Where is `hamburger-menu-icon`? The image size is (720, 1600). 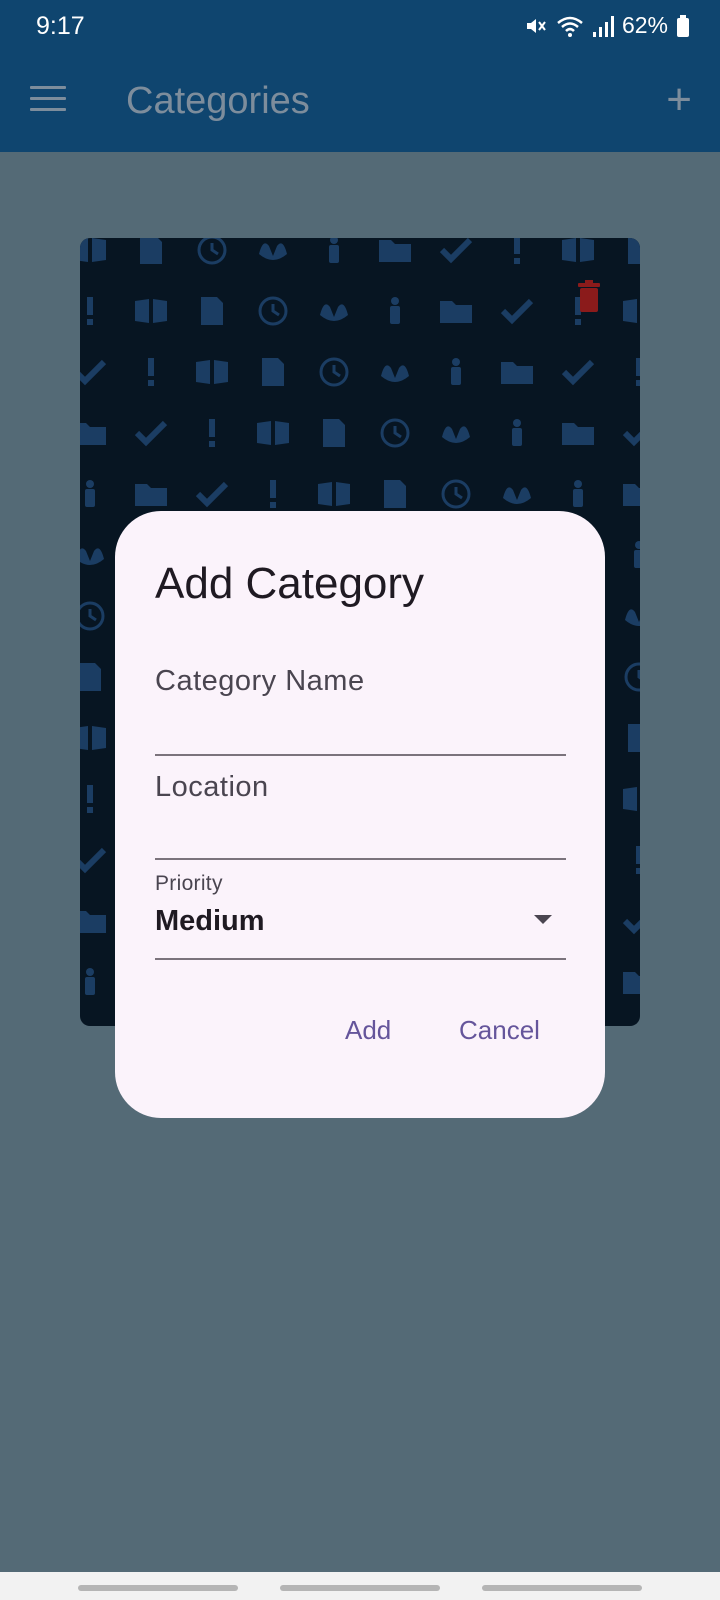 hamburger-menu-icon is located at coordinates (48, 101).